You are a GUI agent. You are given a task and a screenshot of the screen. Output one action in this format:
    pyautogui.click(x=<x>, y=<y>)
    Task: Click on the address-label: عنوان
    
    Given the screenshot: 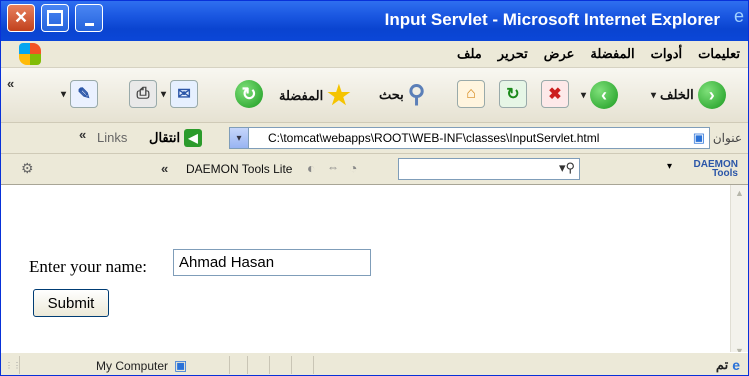 What is the action you would take?
    pyautogui.click(x=727, y=138)
    